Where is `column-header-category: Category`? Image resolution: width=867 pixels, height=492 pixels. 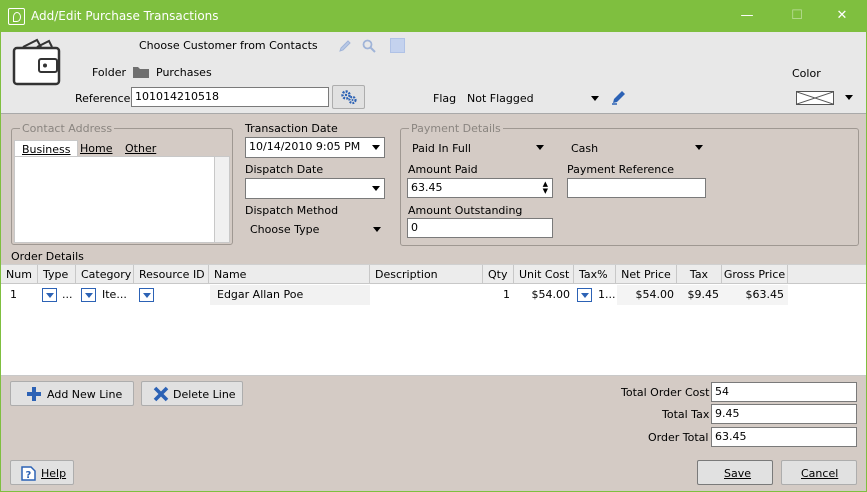 column-header-category: Category is located at coordinates (105, 274).